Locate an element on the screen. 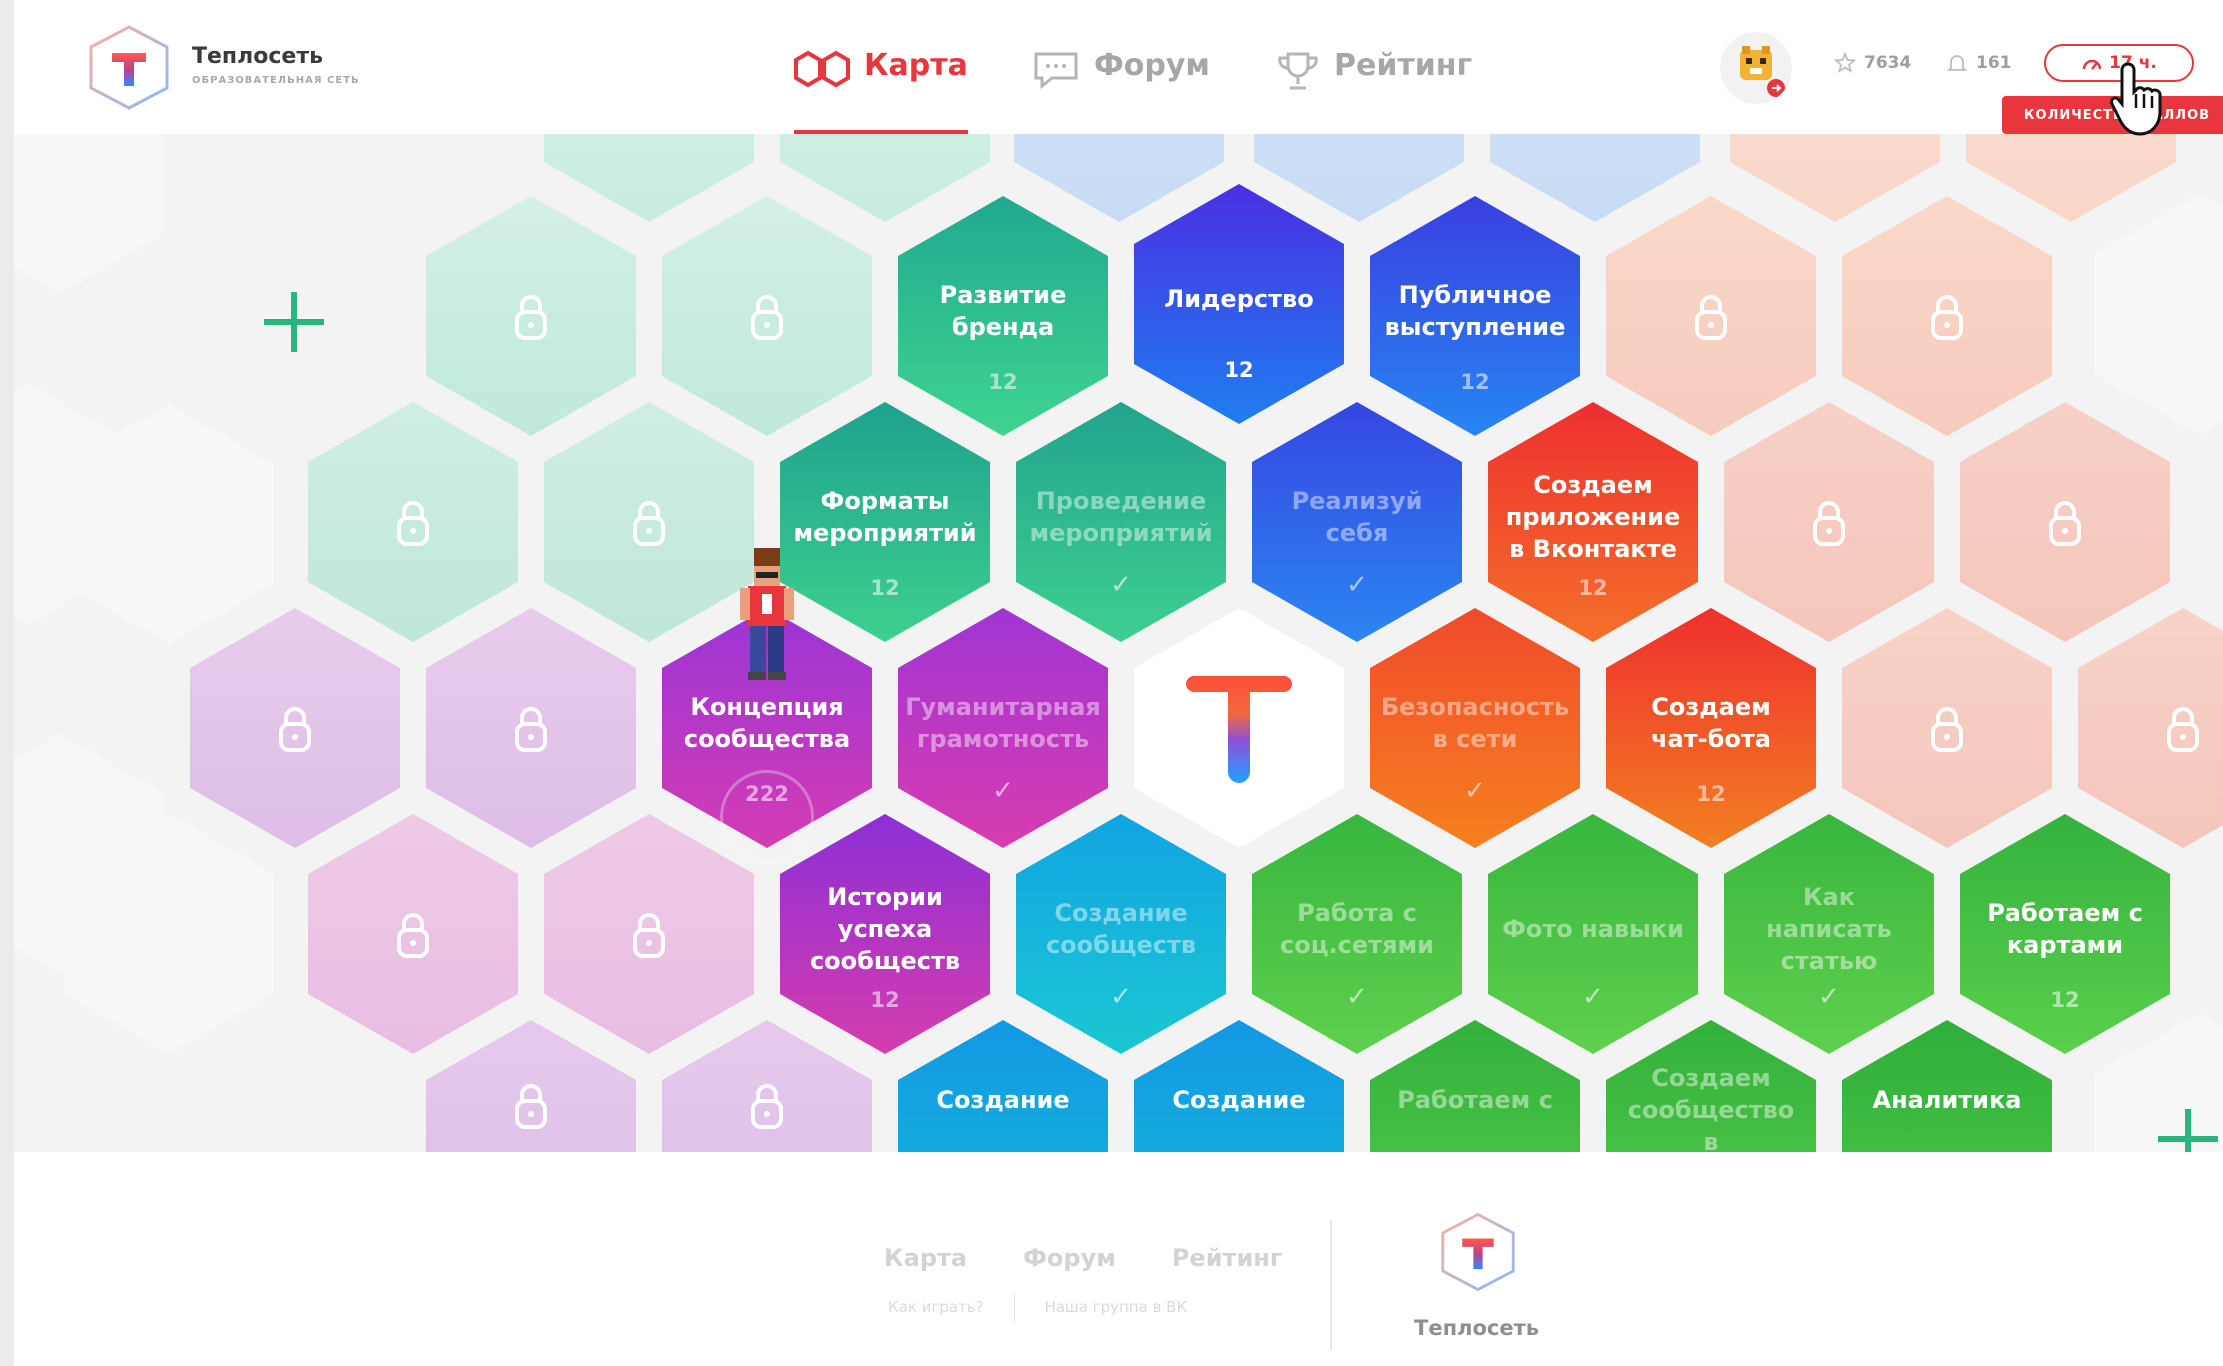 The height and width of the screenshot is (1366, 2223). stars-value: 7634 is located at coordinates (1888, 63).